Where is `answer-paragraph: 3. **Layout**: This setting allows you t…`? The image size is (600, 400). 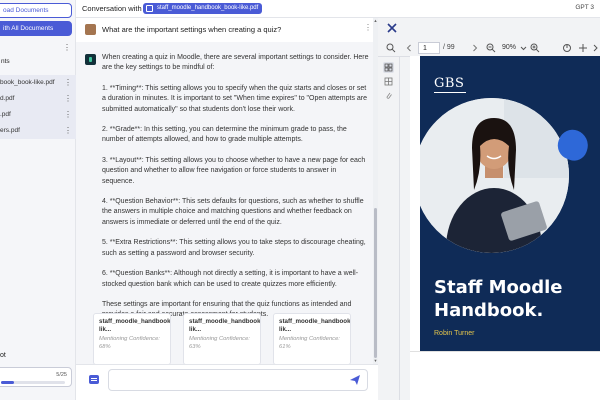
answer-paragraph: 3. **Layout**: This setting allows you t… is located at coordinates (234, 170).